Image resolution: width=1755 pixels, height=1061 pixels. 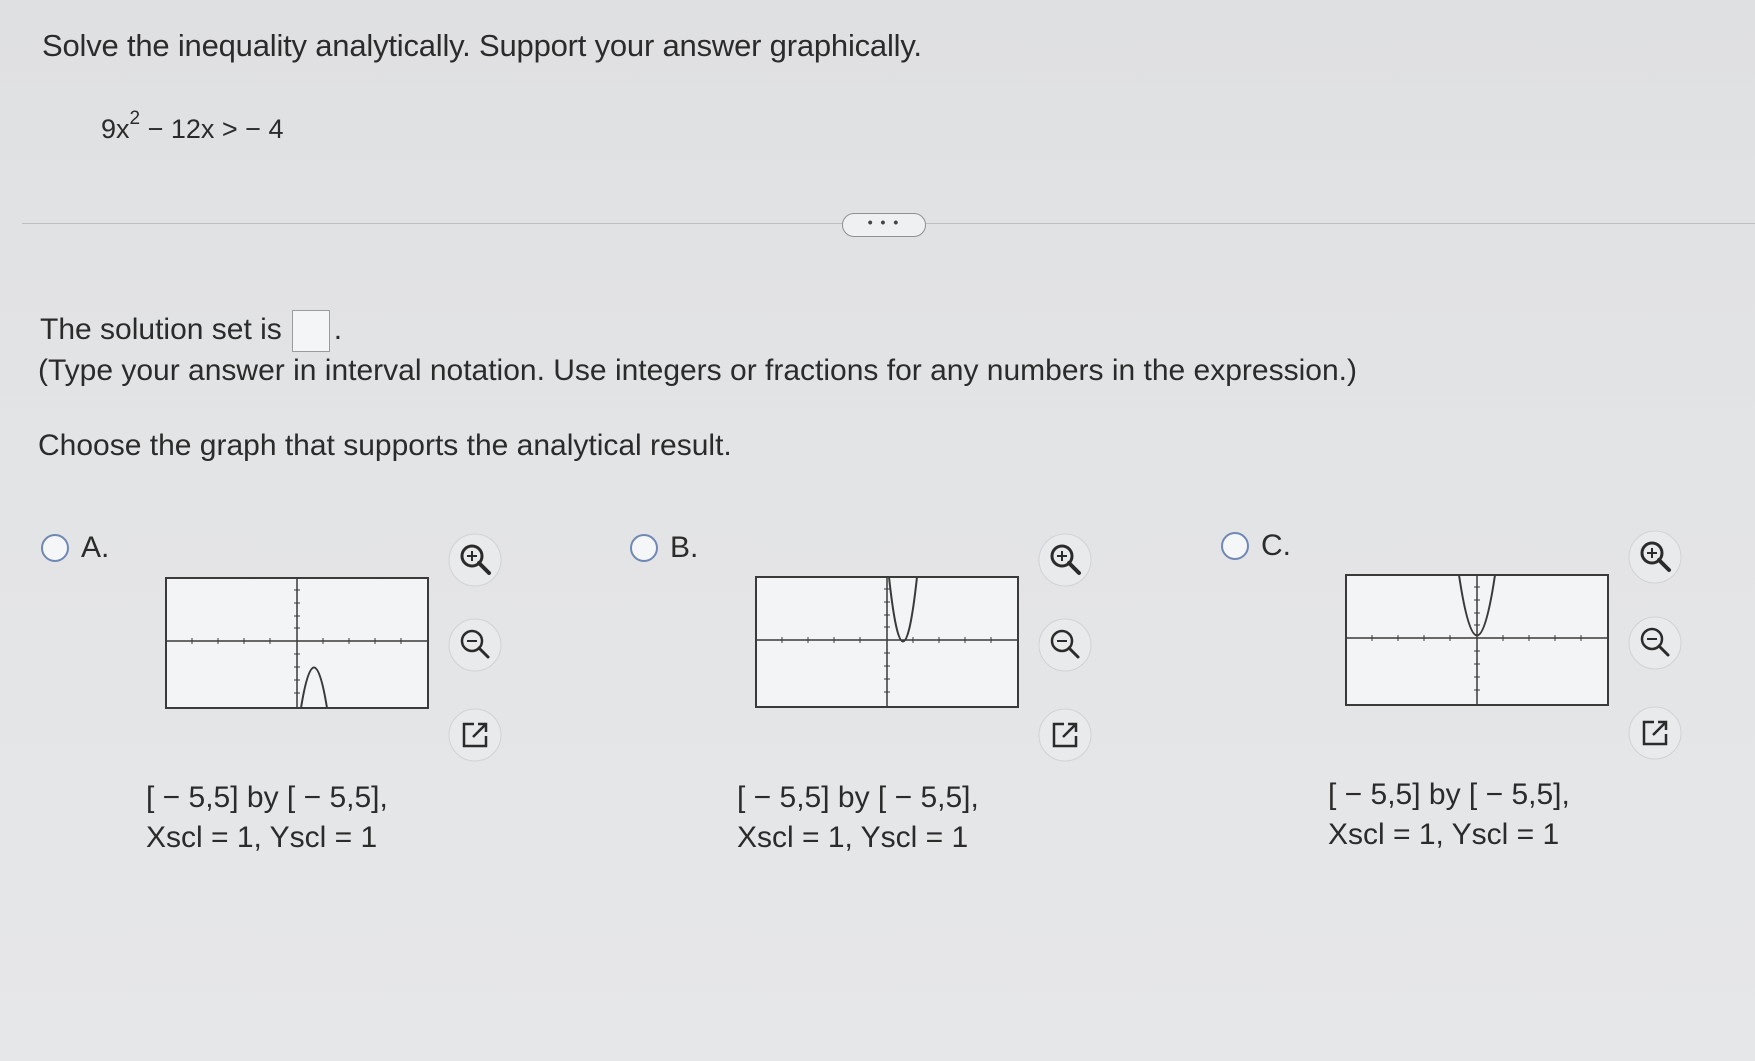 I want to click on window-settings-c: [ − 5,5] by [ − 5,5], Xscl = 1, Yscl = 1, so click(x=1449, y=815).